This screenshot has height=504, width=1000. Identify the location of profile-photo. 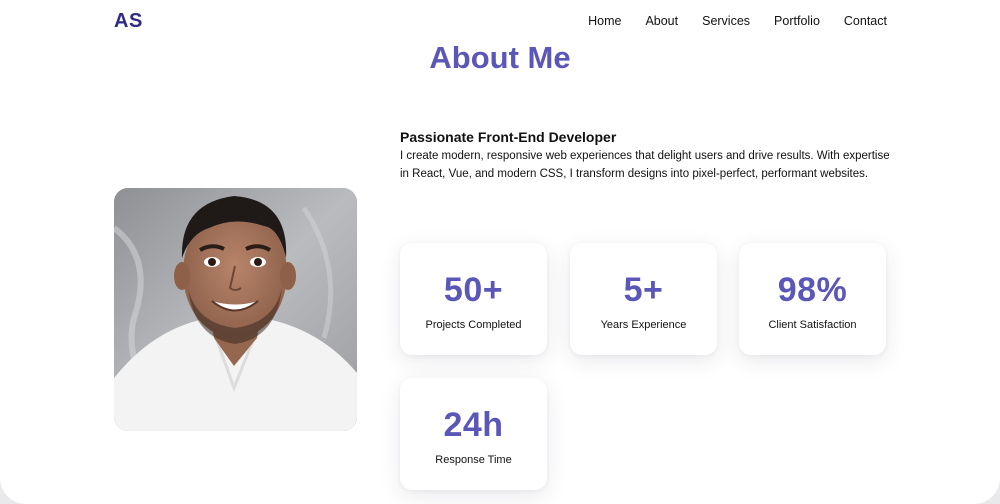
(235, 309).